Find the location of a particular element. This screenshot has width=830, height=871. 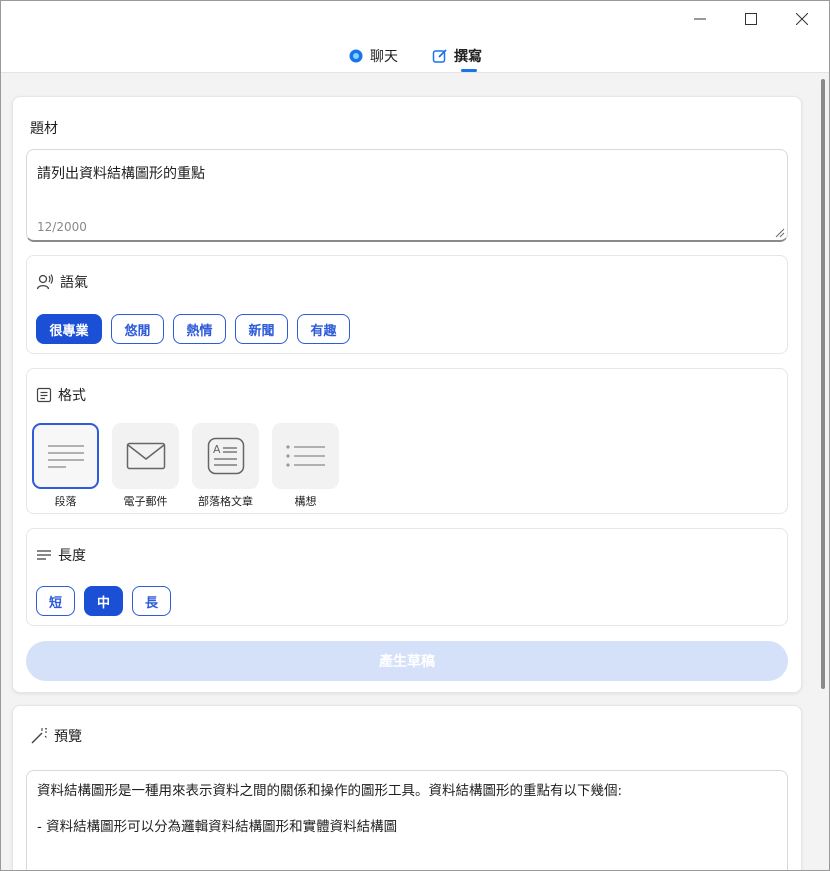

length-chip-medium: 中 is located at coordinates (103, 601).